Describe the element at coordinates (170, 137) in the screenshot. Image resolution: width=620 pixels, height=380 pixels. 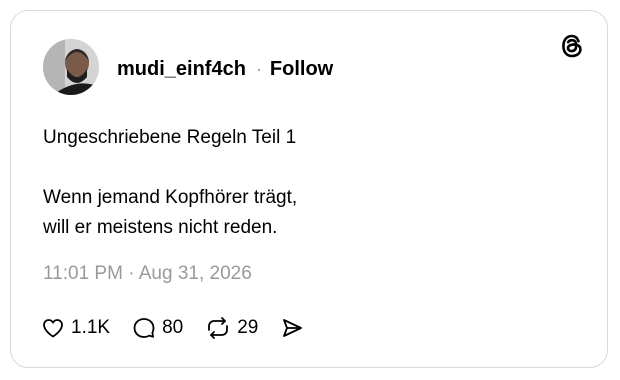
I see `post-text-line: Ungeschriebene Regeln Teil 1` at that location.